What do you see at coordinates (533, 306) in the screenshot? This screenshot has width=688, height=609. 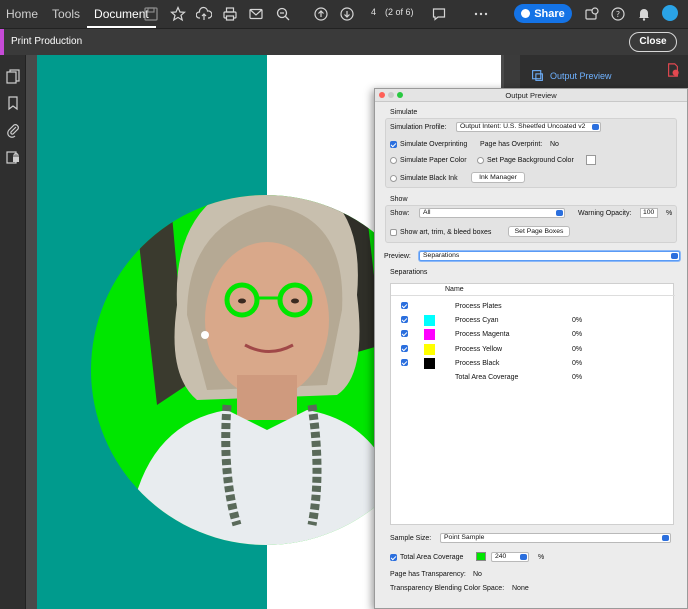 I see `table-row: Process Plates` at bounding box center [533, 306].